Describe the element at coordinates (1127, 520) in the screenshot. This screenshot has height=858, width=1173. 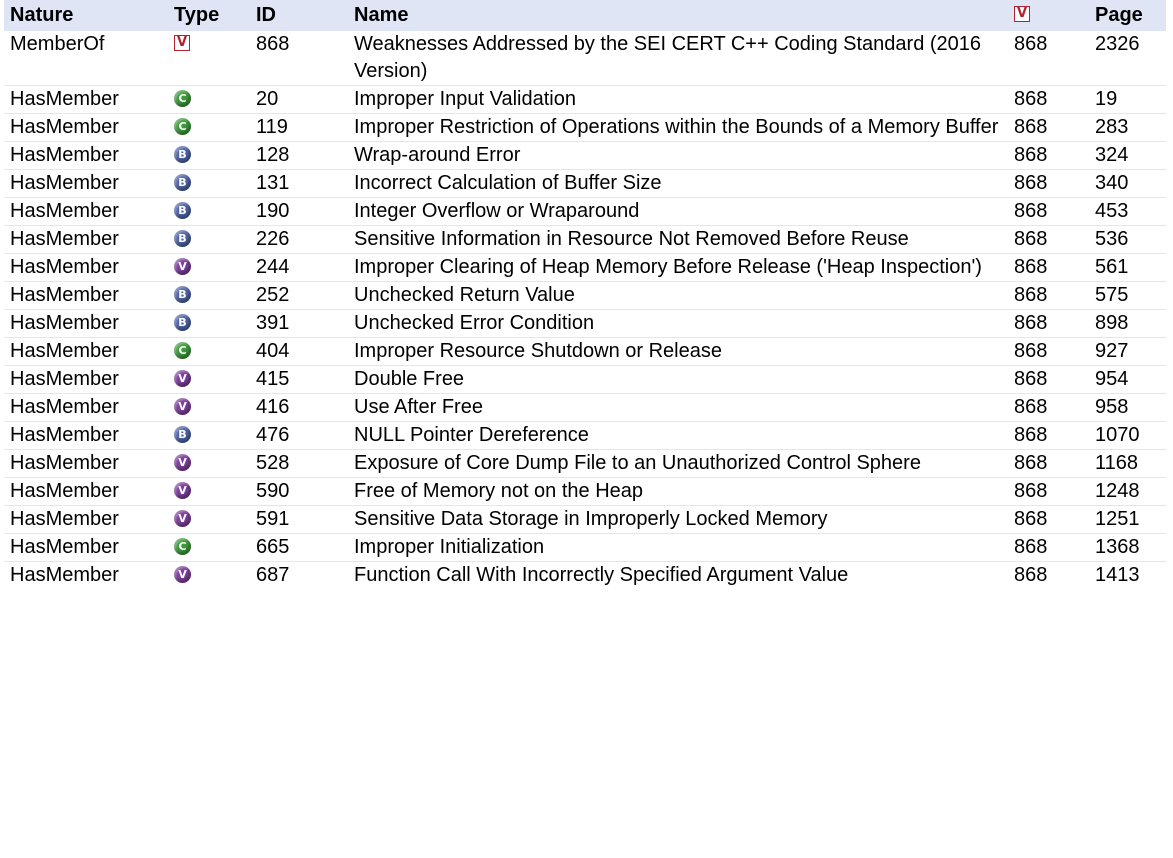
I see `cell-page: 1251` at that location.